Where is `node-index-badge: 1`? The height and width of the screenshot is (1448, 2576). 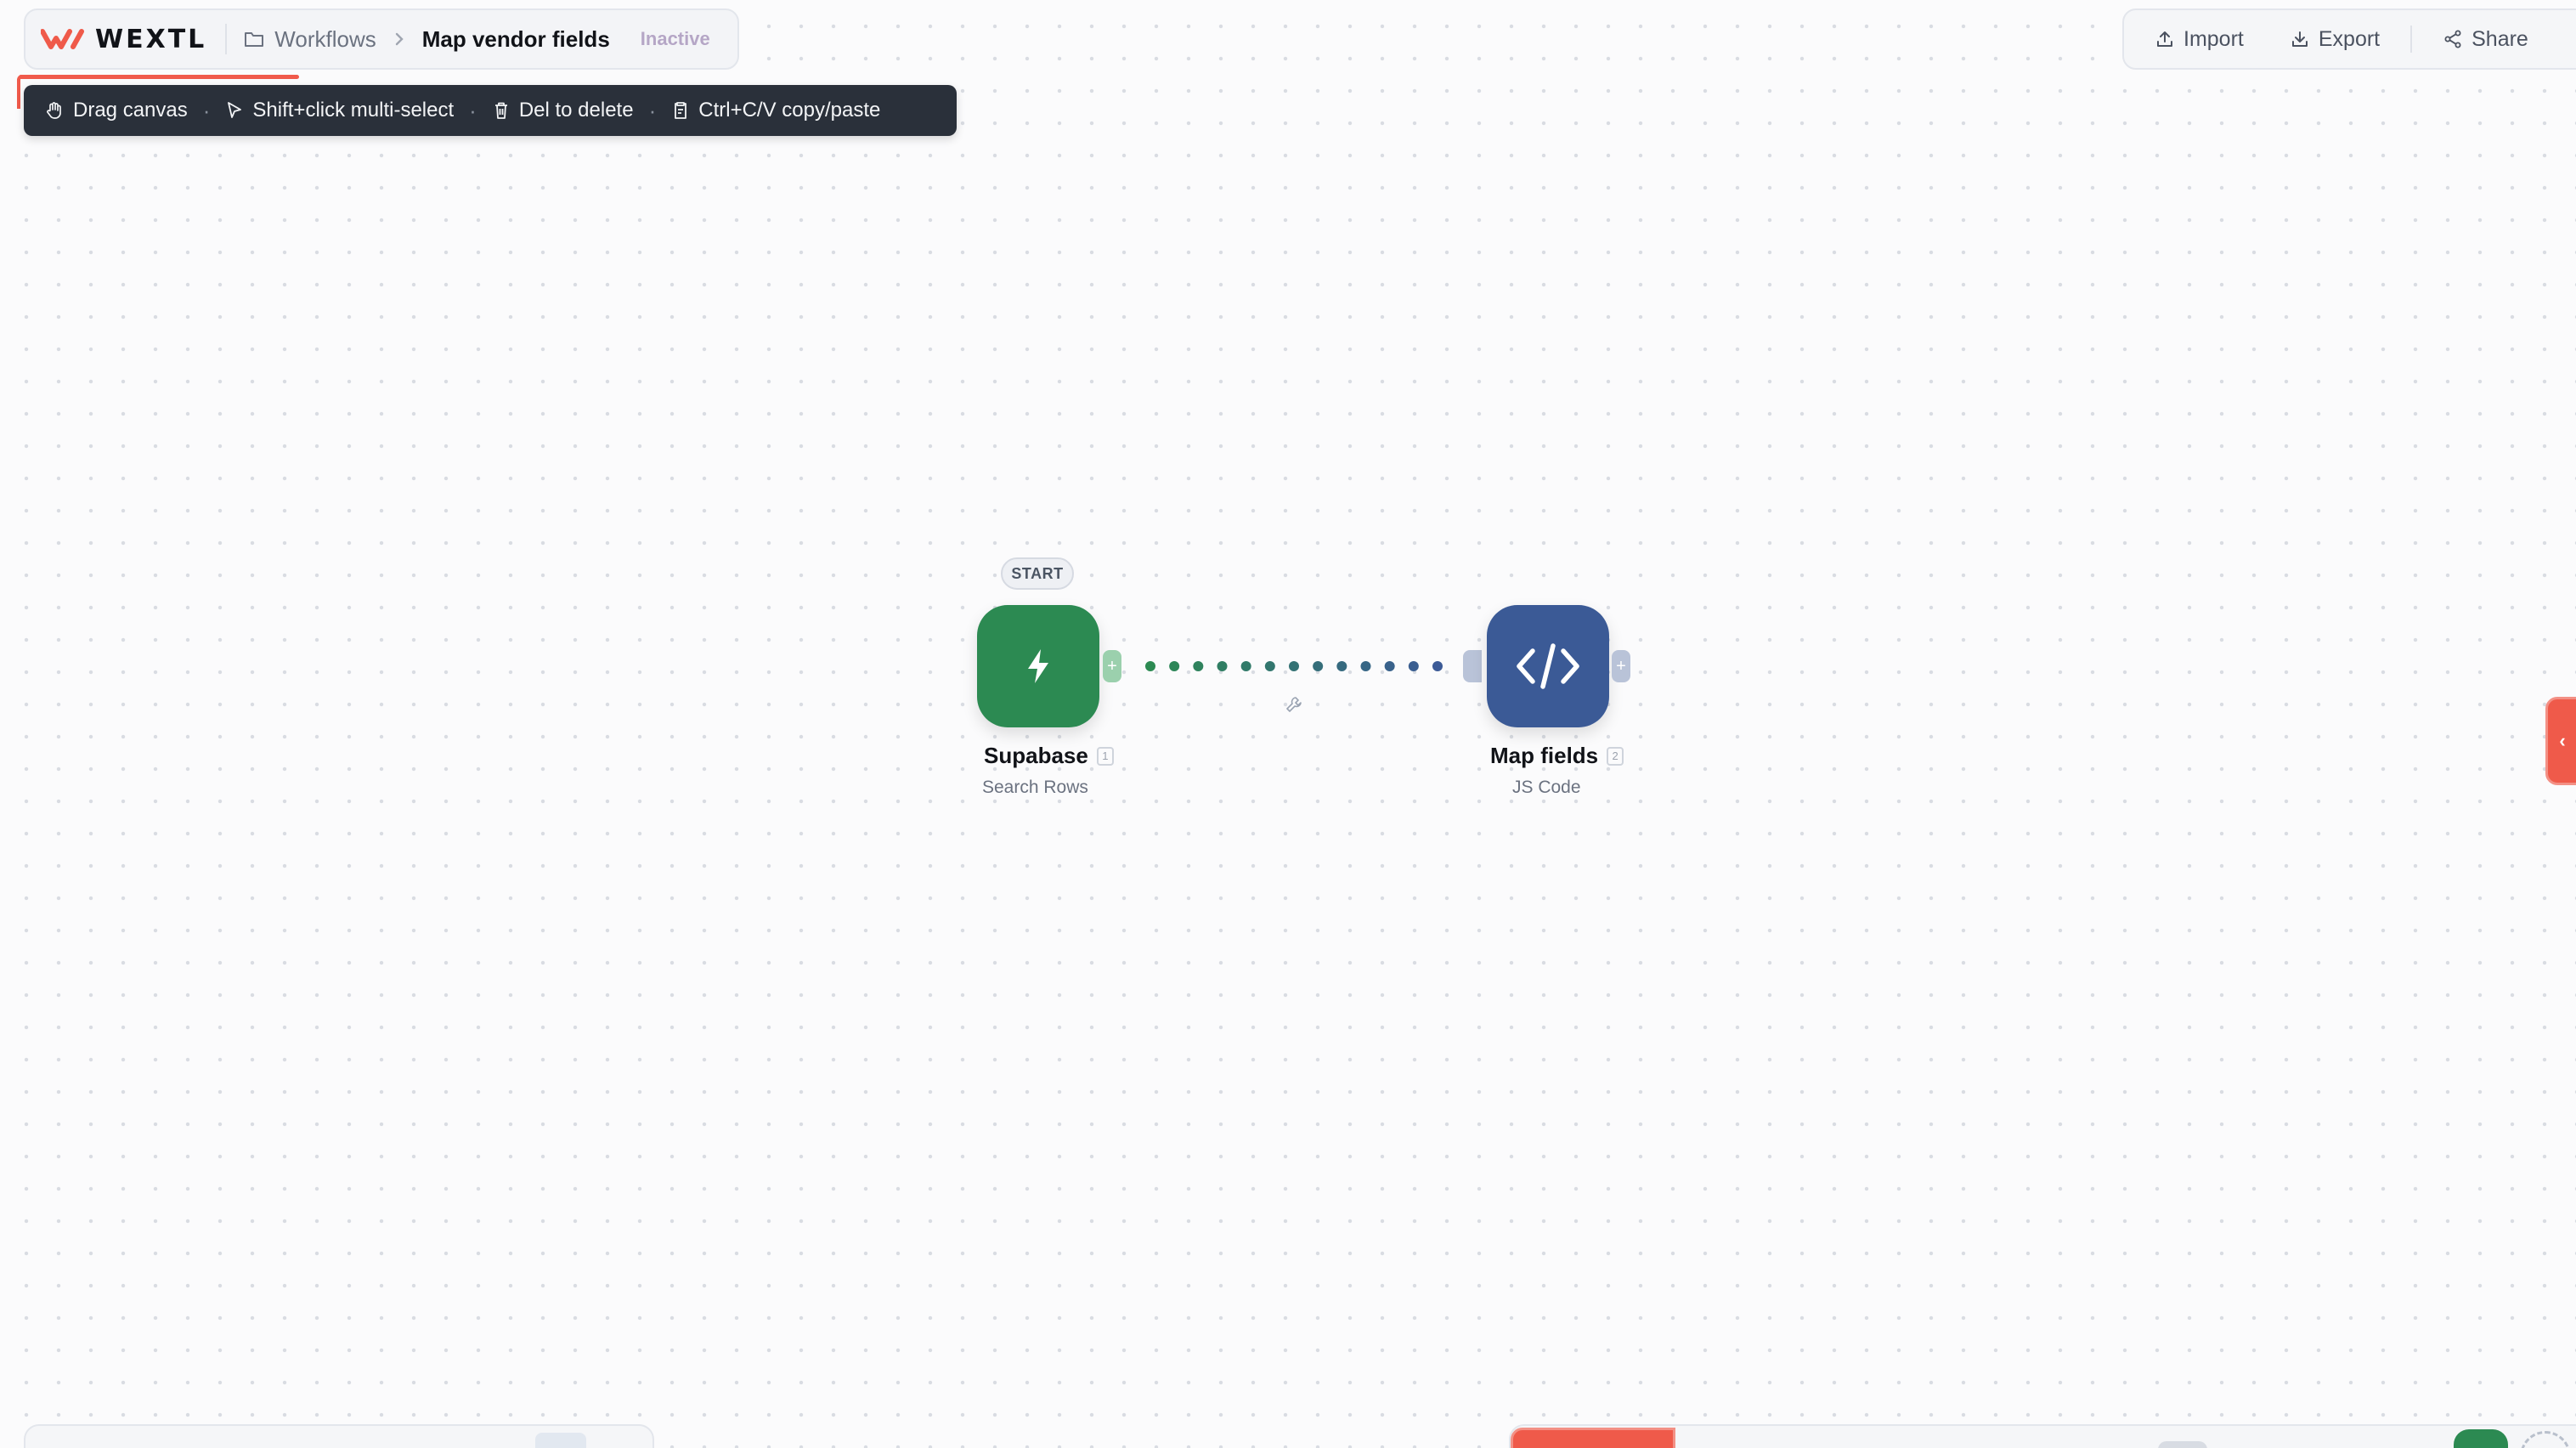
node-index-badge: 1 is located at coordinates (1105, 756).